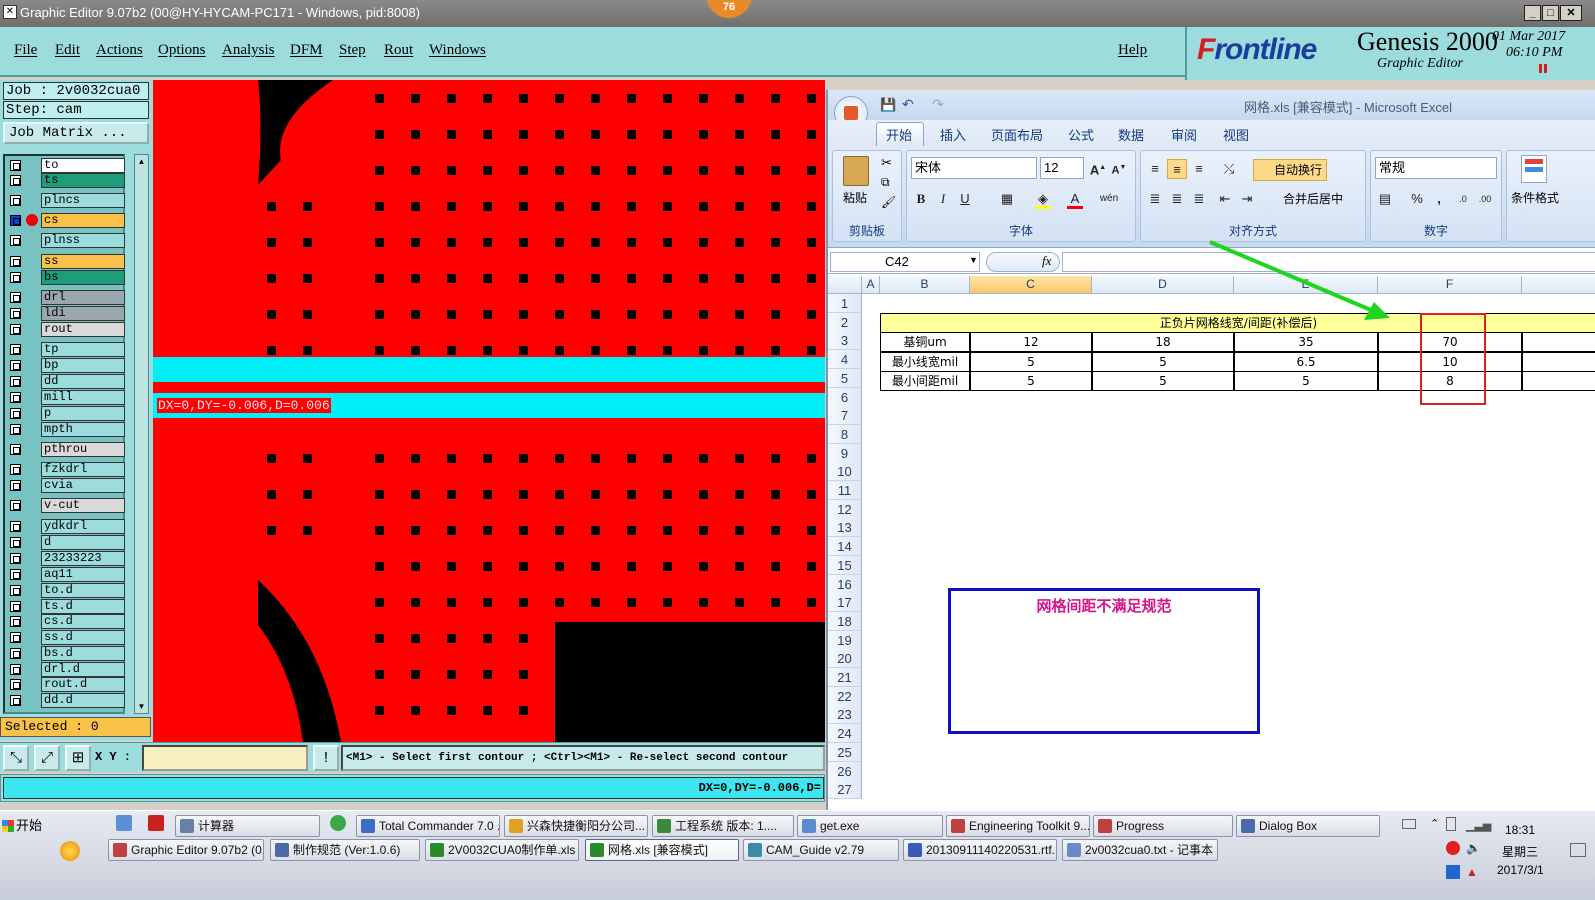  I want to click on layer-row: bs, so click(66, 277).